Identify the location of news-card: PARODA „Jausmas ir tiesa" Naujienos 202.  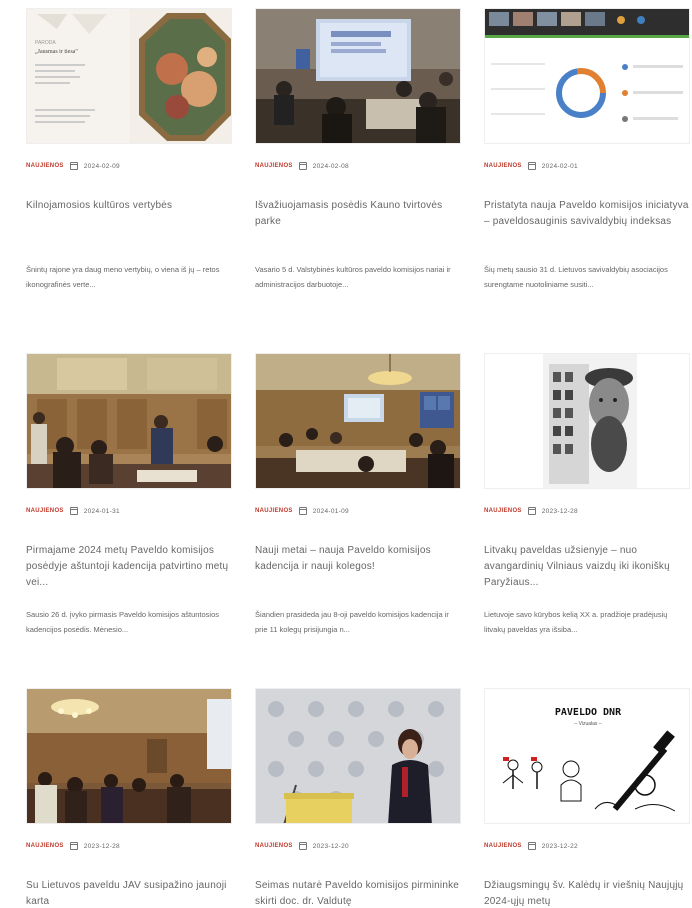
(129, 161).